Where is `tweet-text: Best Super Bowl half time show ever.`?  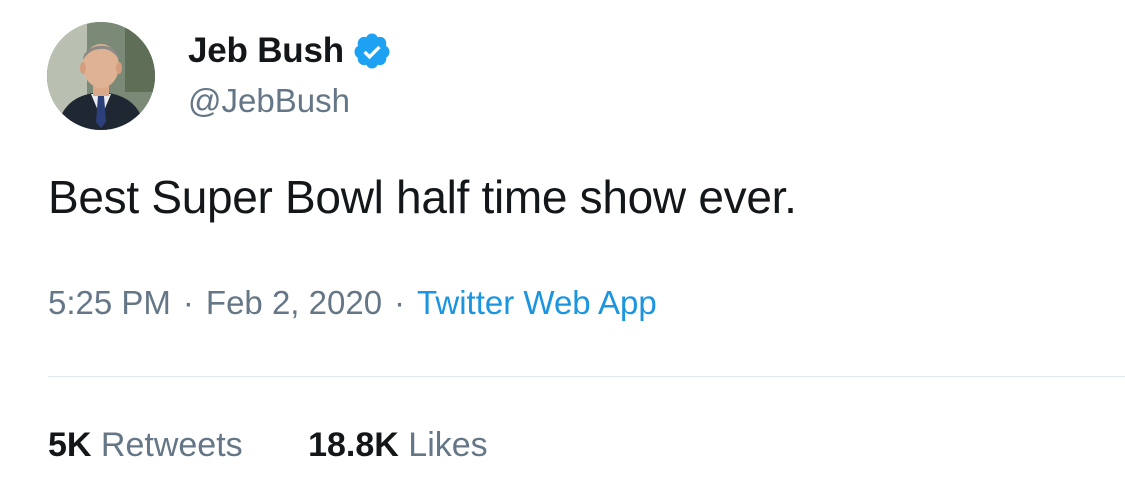 tweet-text: Best Super Bowl half time show ever. is located at coordinates (422, 197).